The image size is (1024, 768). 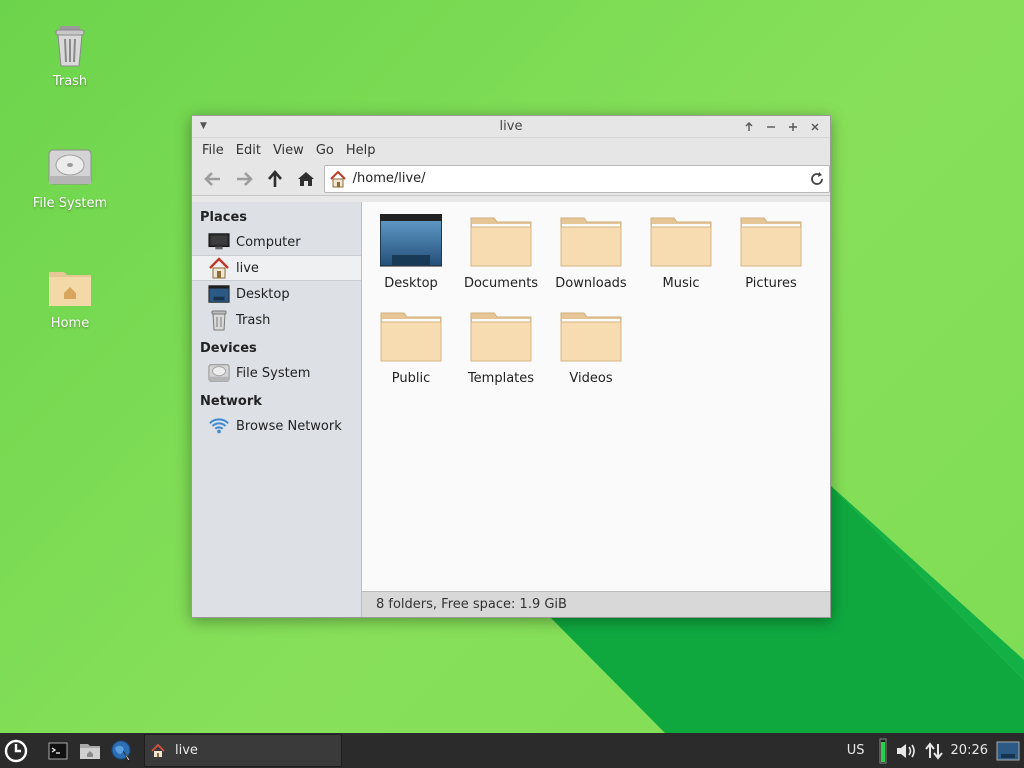 What do you see at coordinates (122, 750) in the screenshot?
I see `web-browser-launcher` at bounding box center [122, 750].